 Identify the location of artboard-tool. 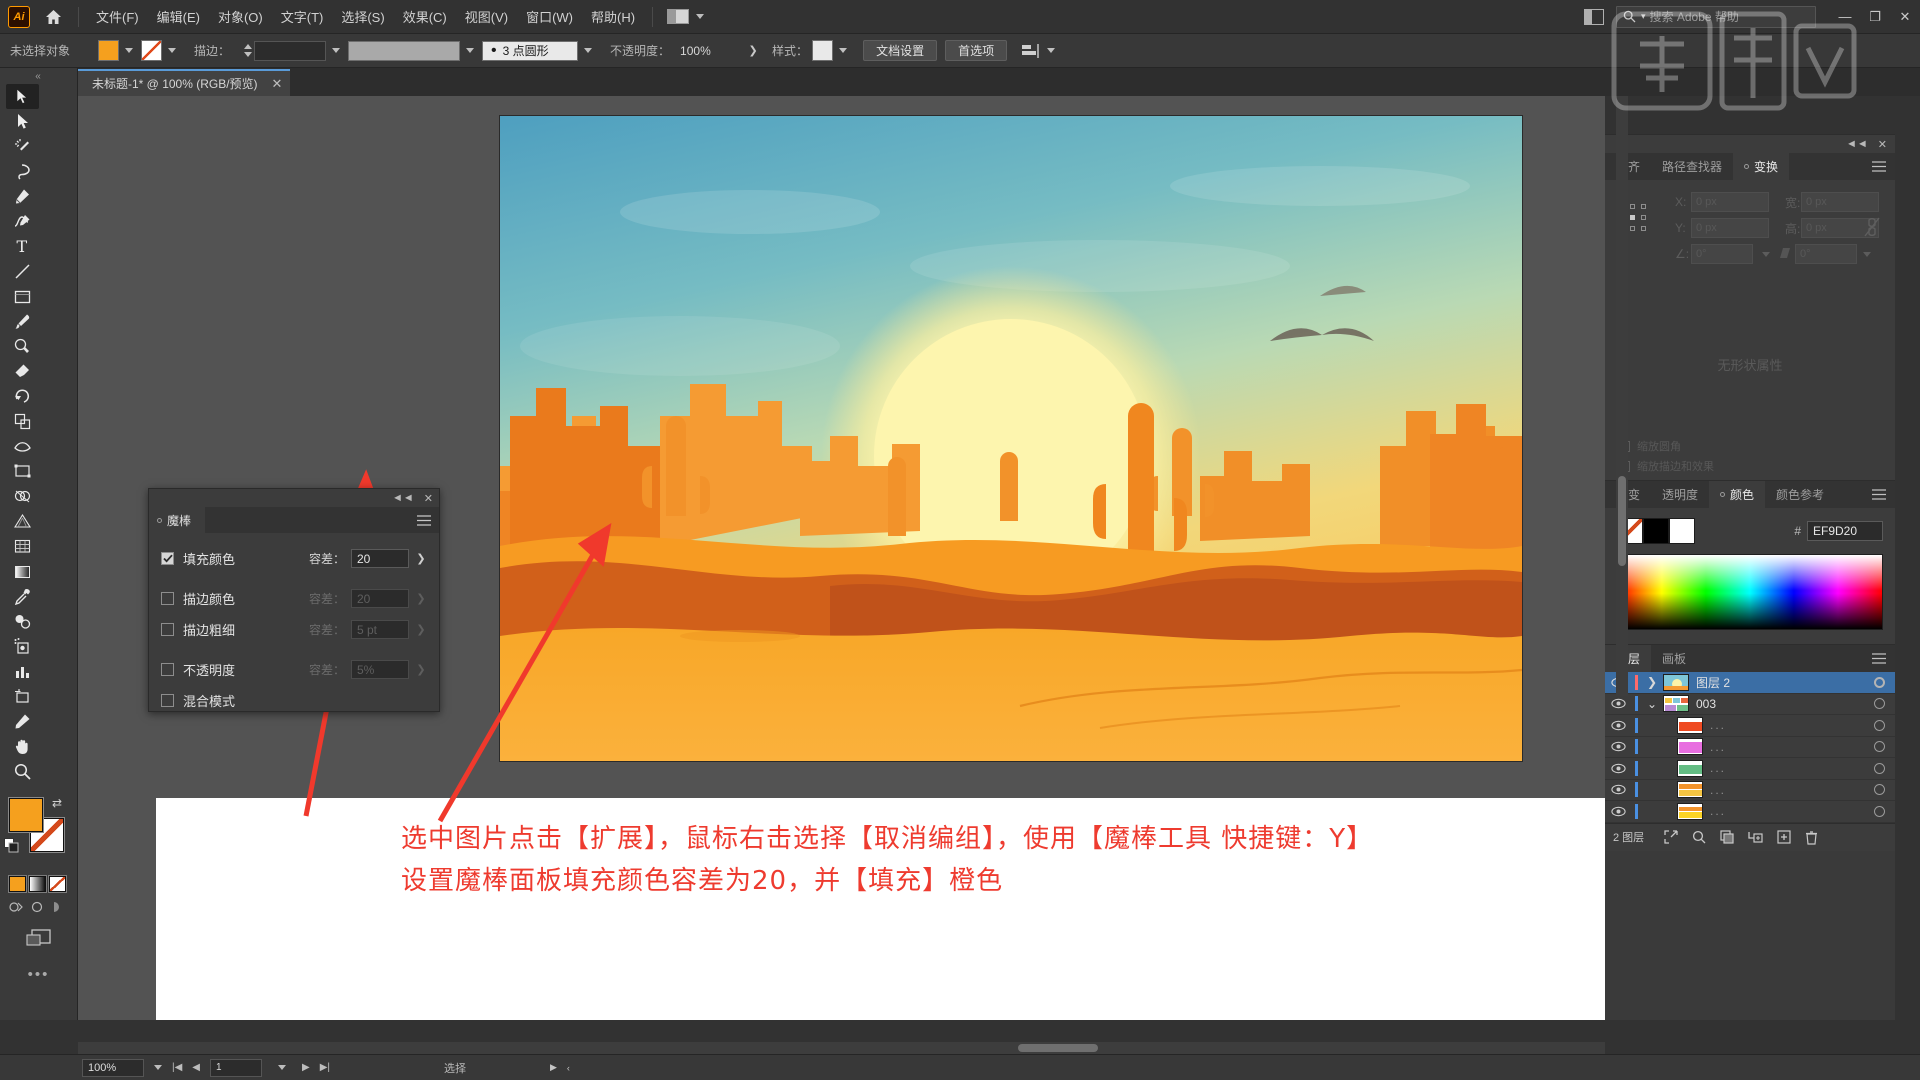
(22, 696).